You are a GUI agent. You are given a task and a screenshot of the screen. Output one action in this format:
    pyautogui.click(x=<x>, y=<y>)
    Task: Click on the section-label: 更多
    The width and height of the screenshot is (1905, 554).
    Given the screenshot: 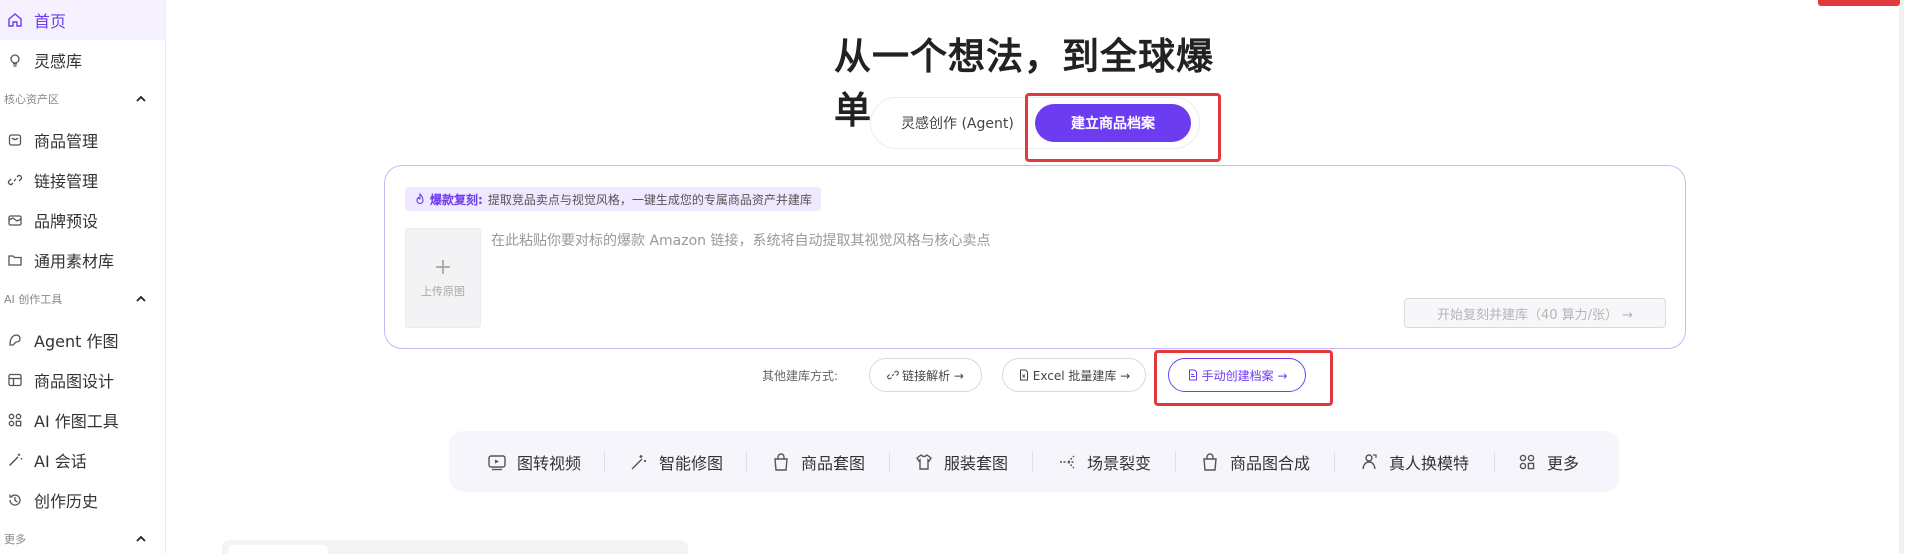 What is the action you would take?
    pyautogui.click(x=15, y=539)
    